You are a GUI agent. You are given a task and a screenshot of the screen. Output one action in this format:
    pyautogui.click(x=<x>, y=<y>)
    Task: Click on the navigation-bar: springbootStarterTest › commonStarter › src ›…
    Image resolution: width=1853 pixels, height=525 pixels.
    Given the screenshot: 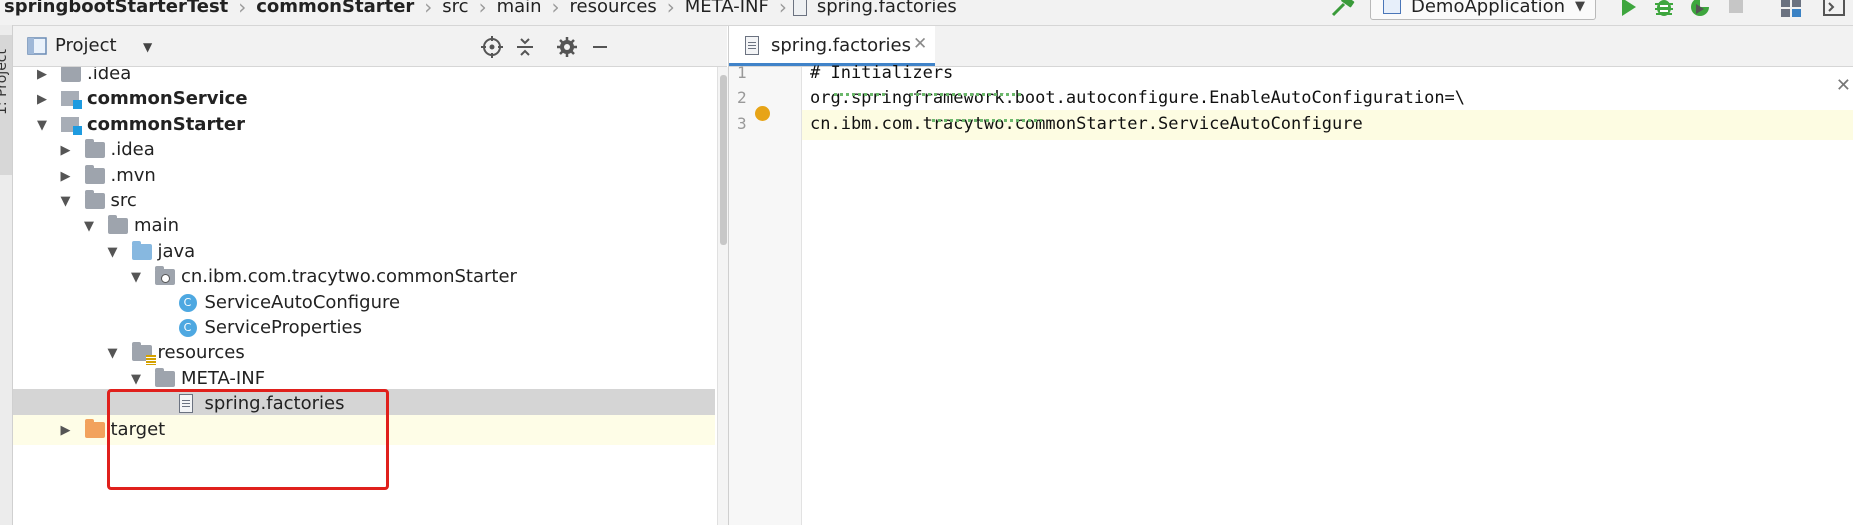 What is the action you would take?
    pyautogui.click(x=926, y=13)
    